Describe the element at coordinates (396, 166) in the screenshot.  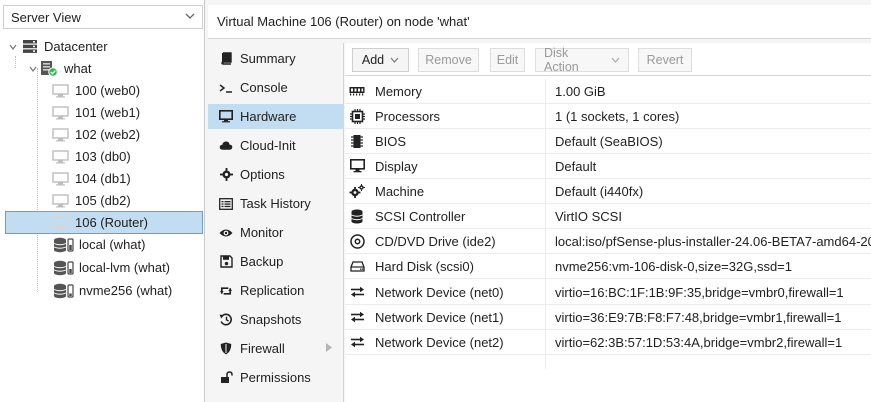
I see `hardware-key: Display` at that location.